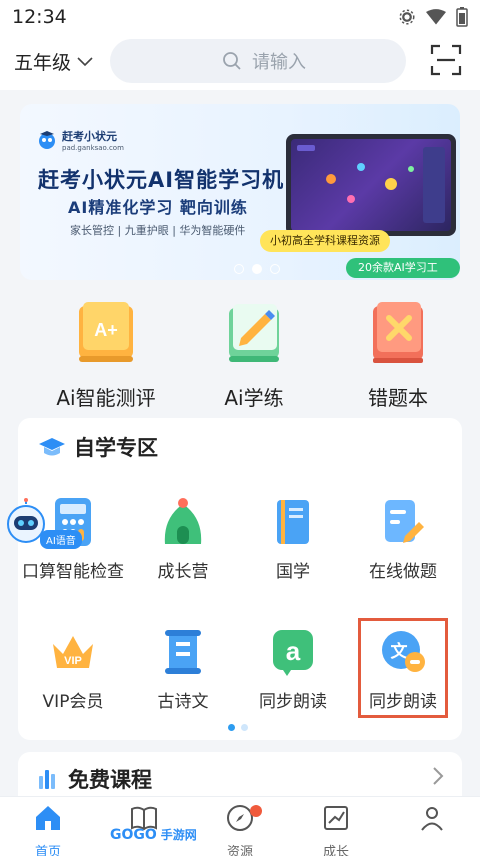 The height and width of the screenshot is (856, 480). I want to click on quick-wrong-book: 错题本, so click(398, 350).